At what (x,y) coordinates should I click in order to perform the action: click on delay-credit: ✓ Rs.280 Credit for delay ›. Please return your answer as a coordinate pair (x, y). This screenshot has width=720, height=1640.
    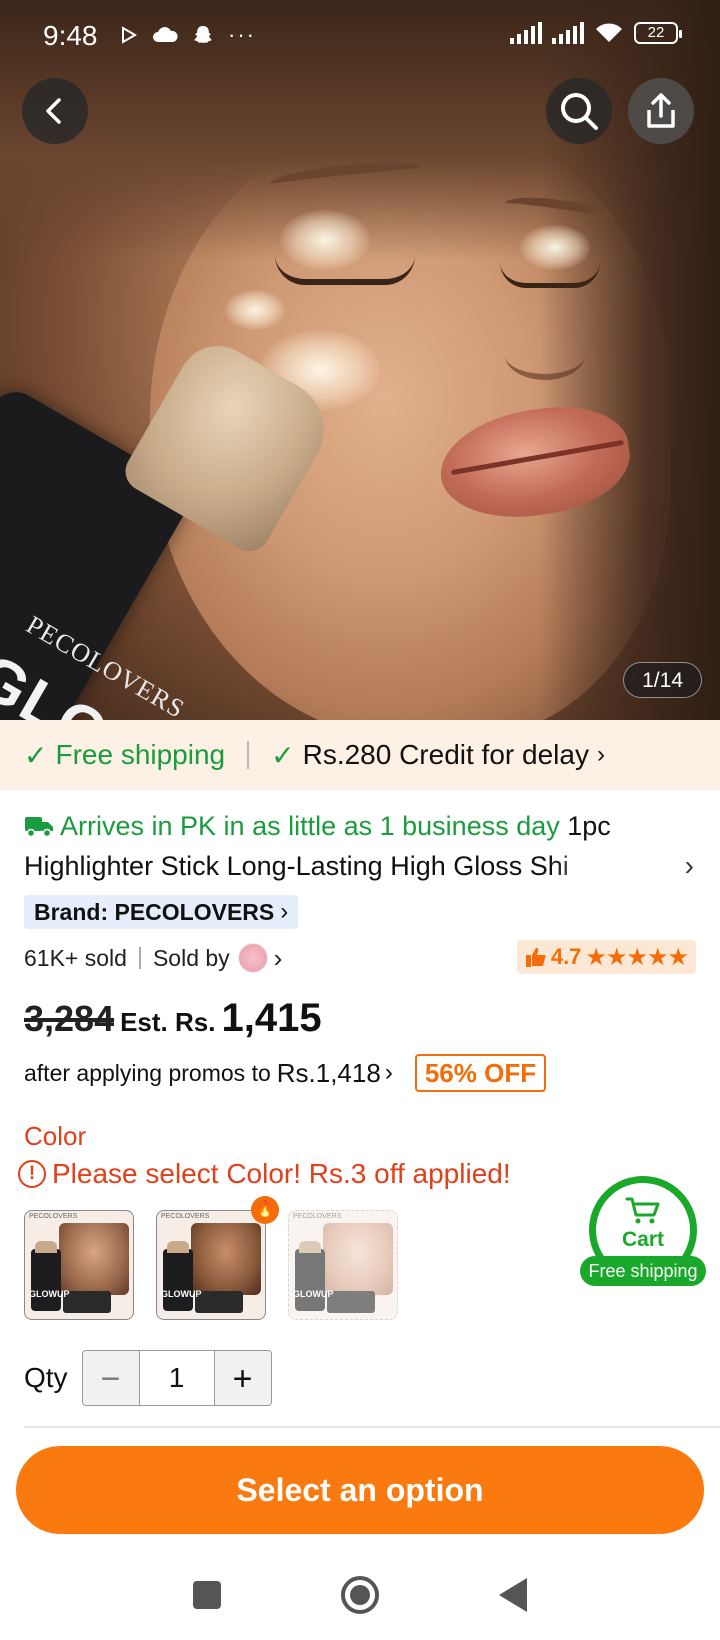
    Looking at the image, I should click on (438, 755).